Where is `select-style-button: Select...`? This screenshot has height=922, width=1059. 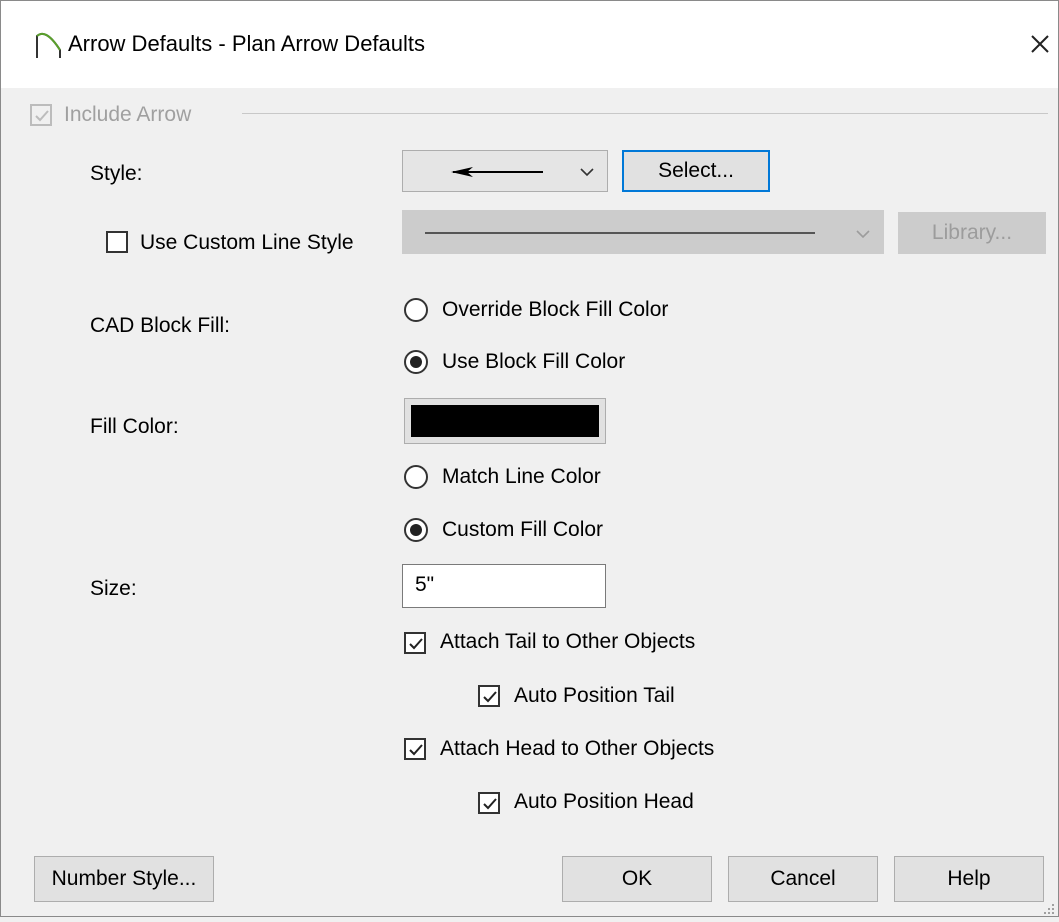
select-style-button: Select... is located at coordinates (696, 171).